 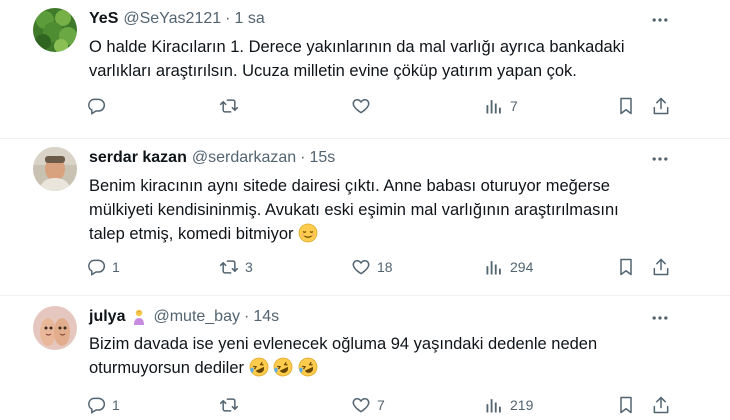 I want to click on repost-button: 3, so click(x=236, y=267).